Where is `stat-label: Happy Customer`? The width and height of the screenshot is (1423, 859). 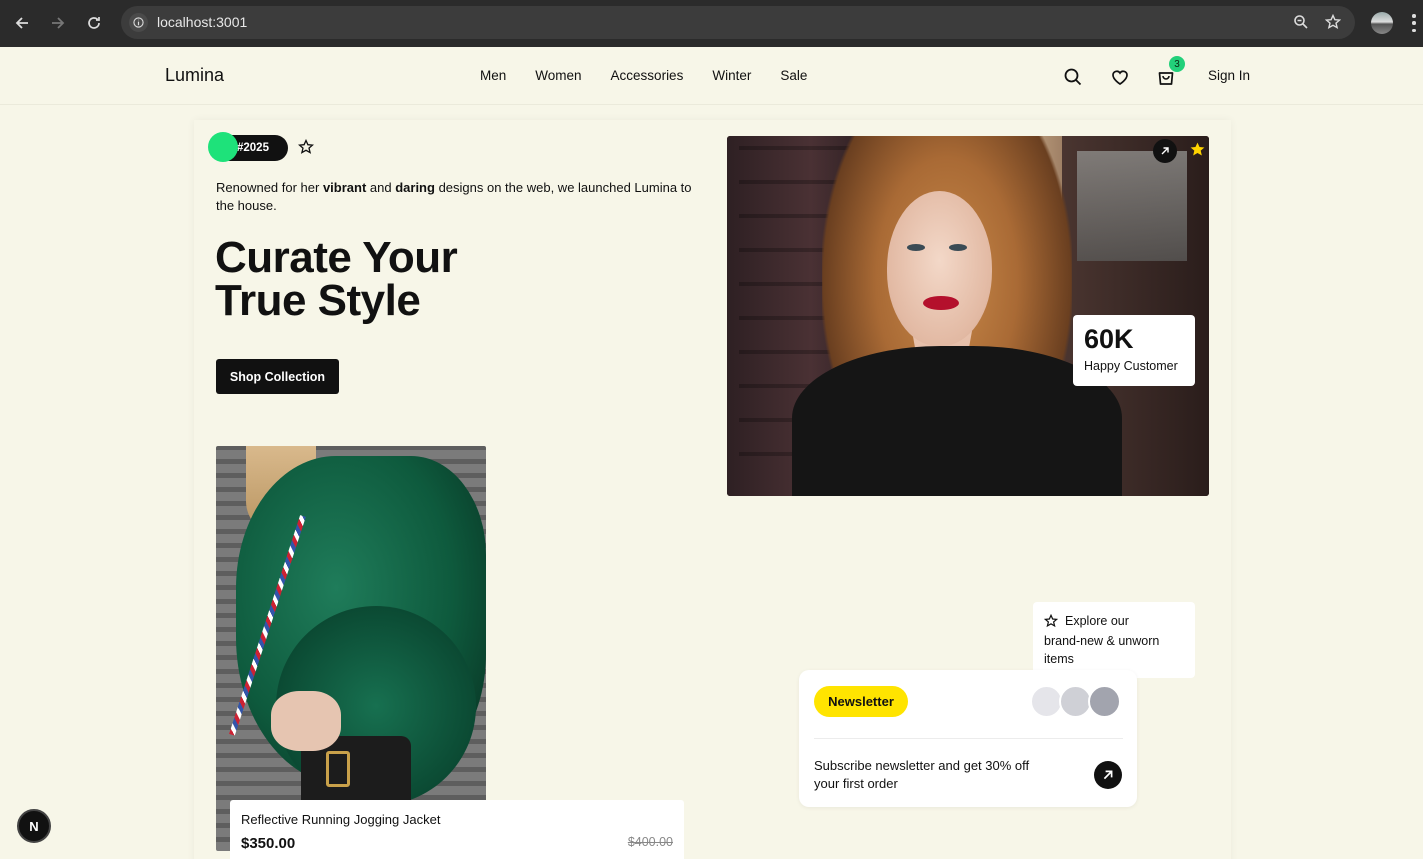
stat-label: Happy Customer is located at coordinates (1131, 366).